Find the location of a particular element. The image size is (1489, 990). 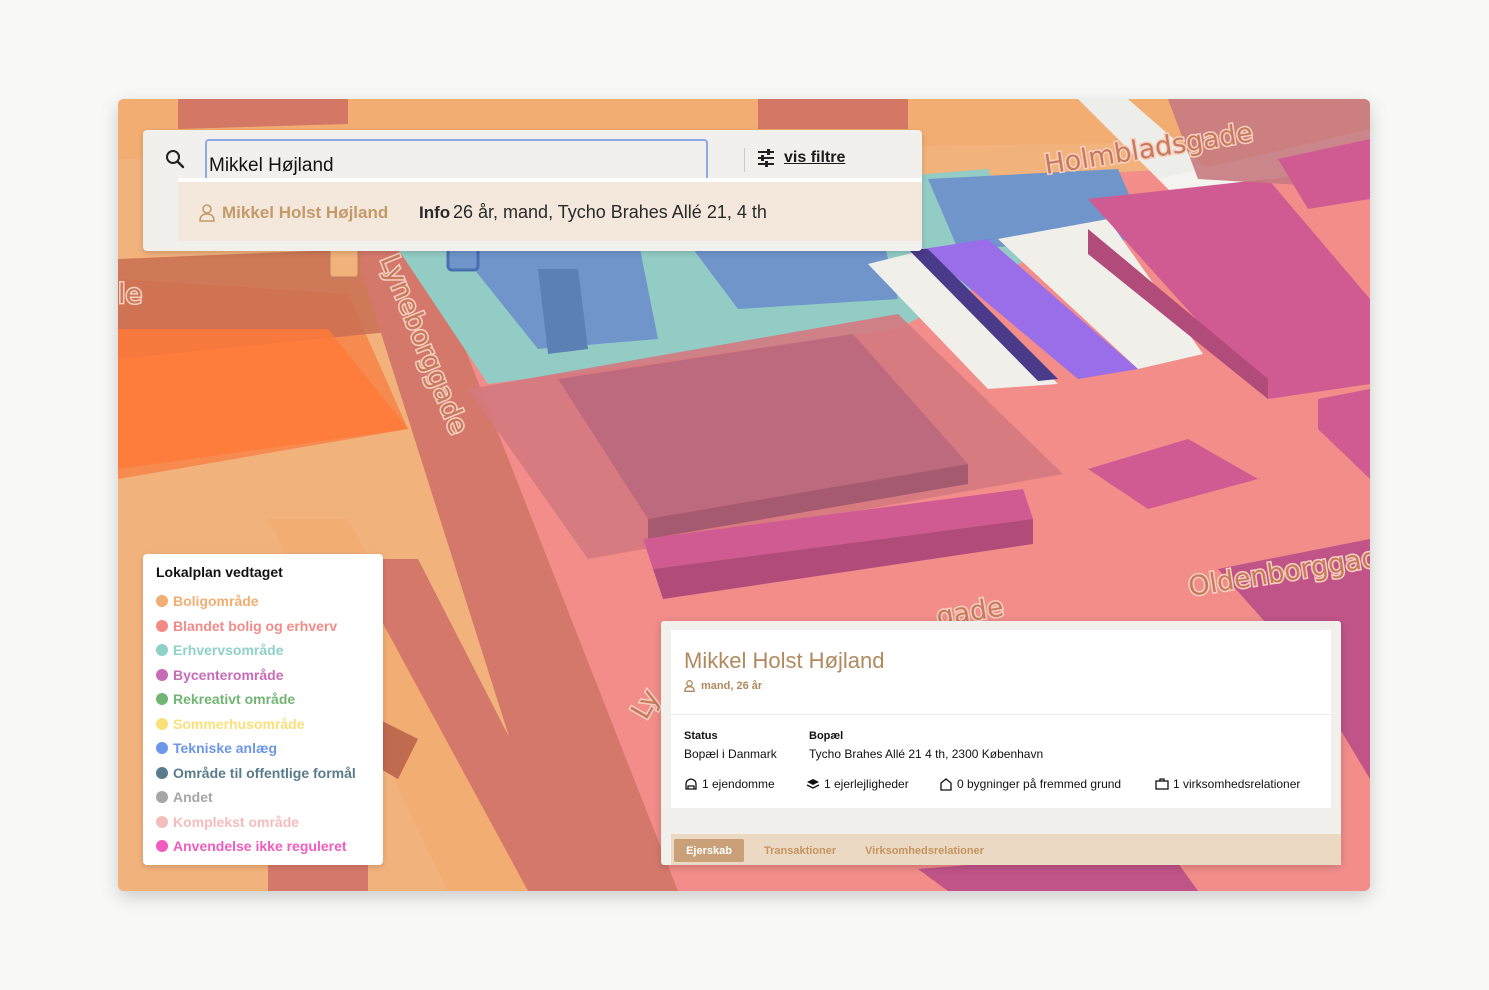

filter-button: vis filtre is located at coordinates (800, 158).